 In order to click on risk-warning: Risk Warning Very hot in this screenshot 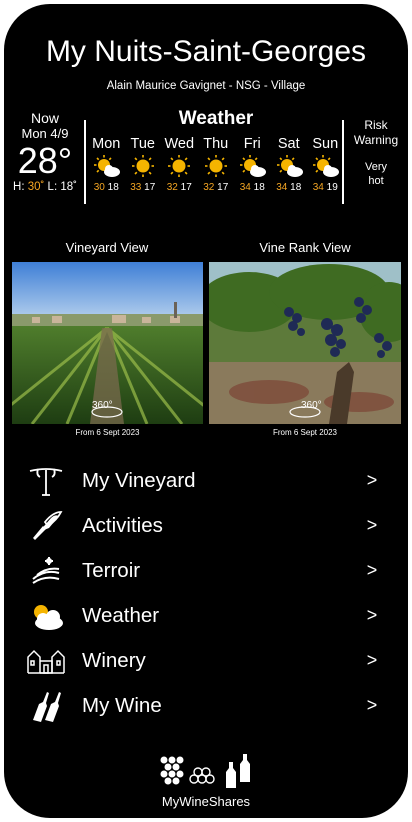, I will do `click(376, 153)`.